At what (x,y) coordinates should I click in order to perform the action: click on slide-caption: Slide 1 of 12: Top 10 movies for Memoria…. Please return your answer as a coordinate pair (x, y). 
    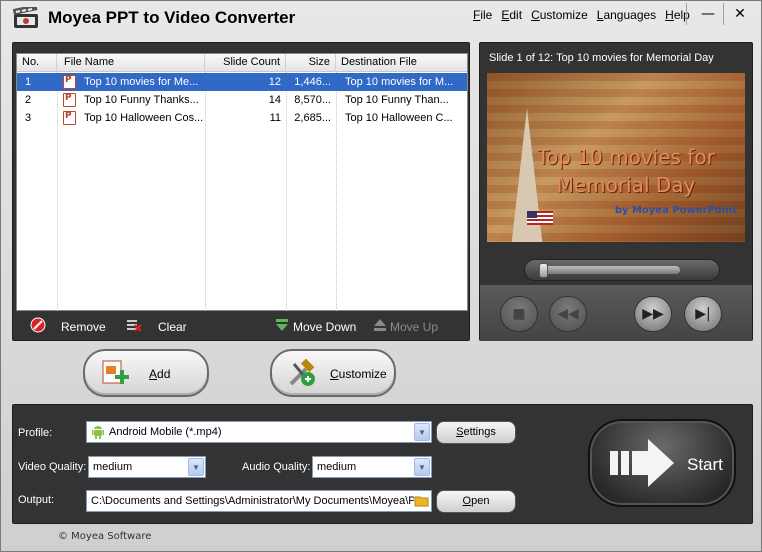
    Looking at the image, I should click on (601, 58).